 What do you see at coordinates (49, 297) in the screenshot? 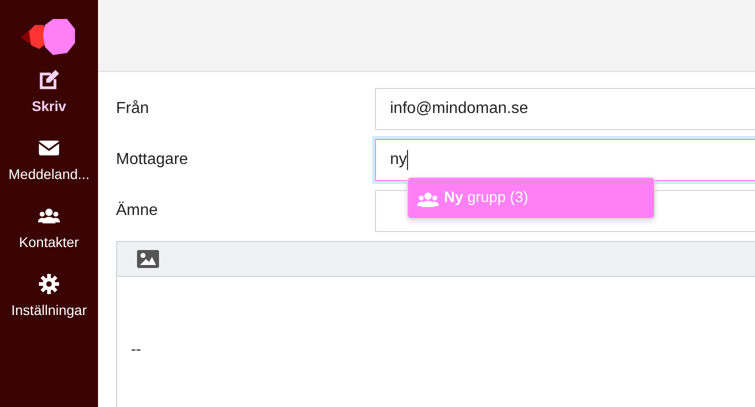
I see `nav-item: Inställningar` at bounding box center [49, 297].